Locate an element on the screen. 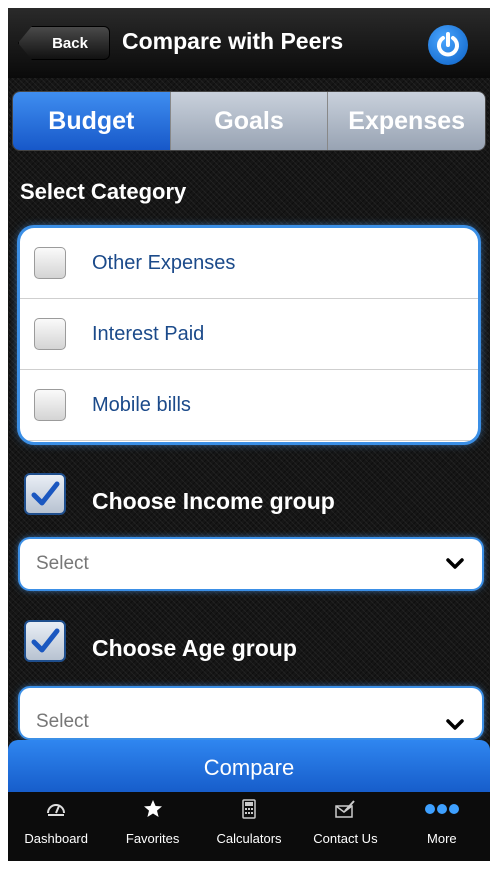  tab-dashboard: Dashboard is located at coordinates (56, 826).